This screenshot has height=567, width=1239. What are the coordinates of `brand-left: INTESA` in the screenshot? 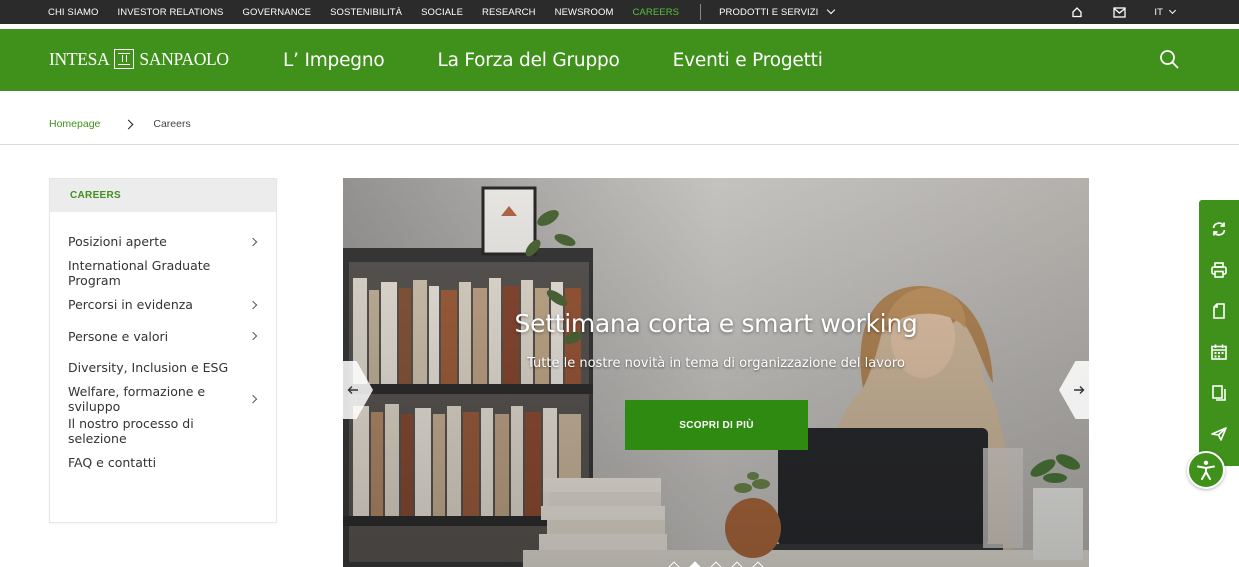 It's located at (79, 58).